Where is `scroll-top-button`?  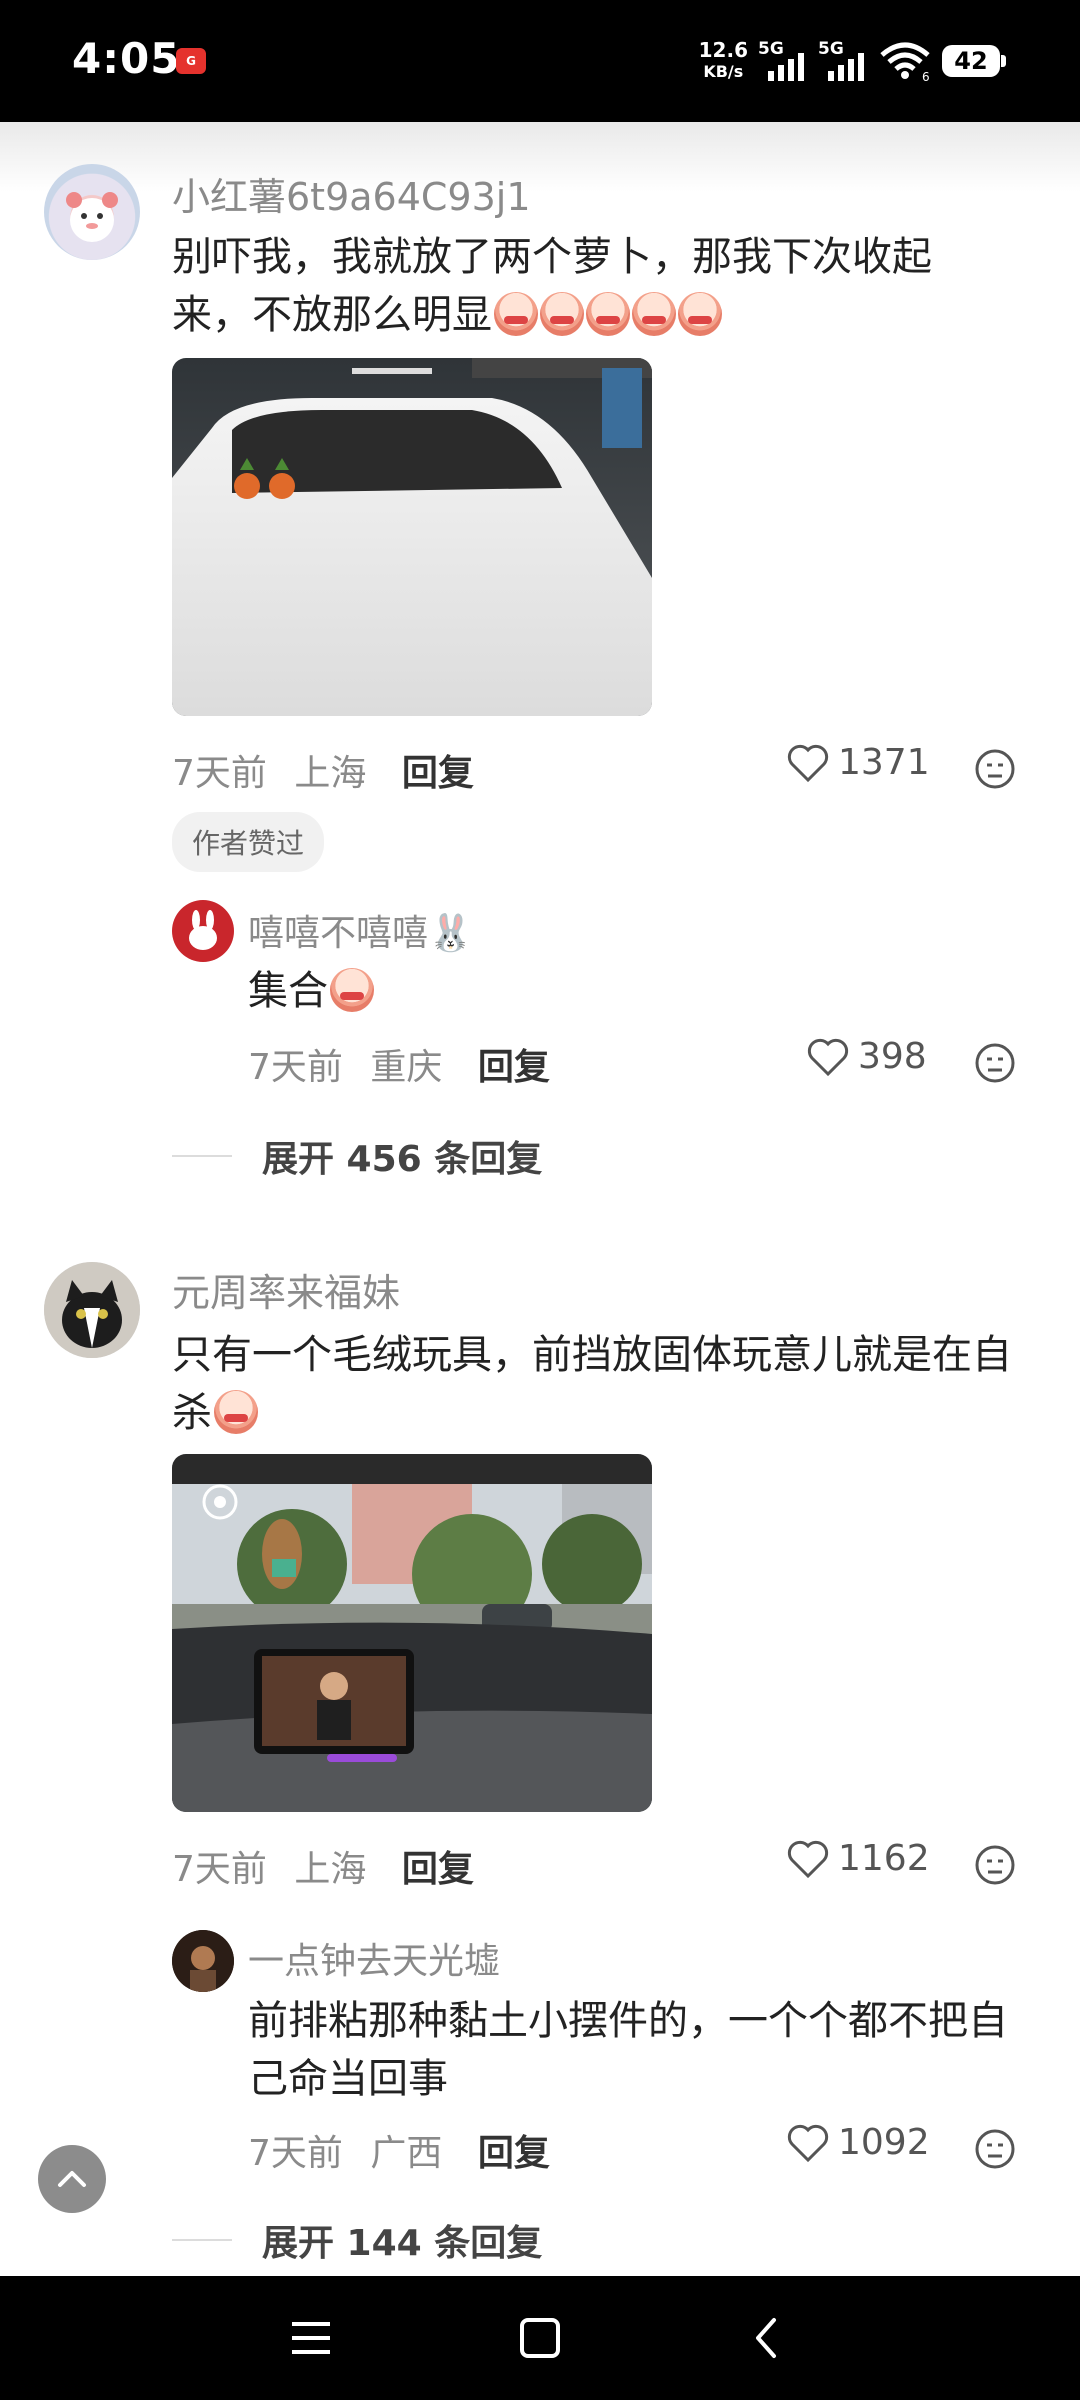 scroll-top-button is located at coordinates (72, 2179).